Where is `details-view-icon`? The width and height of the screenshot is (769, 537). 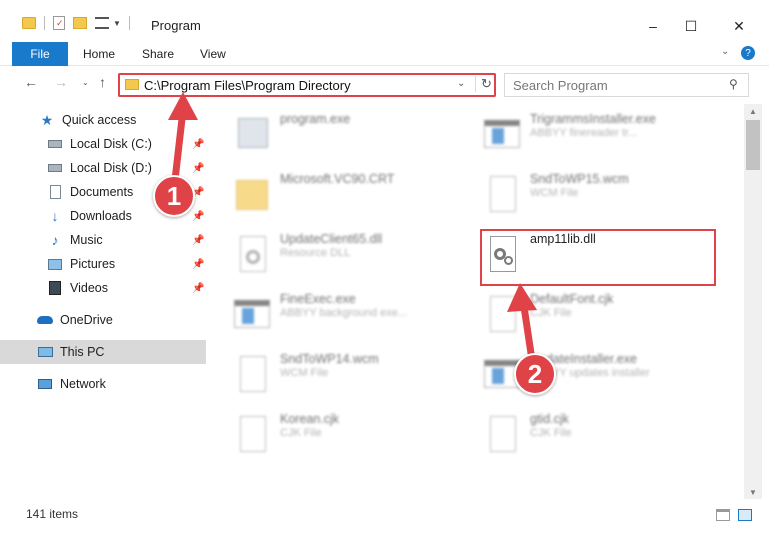
details-view-icon is located at coordinates (723, 515).